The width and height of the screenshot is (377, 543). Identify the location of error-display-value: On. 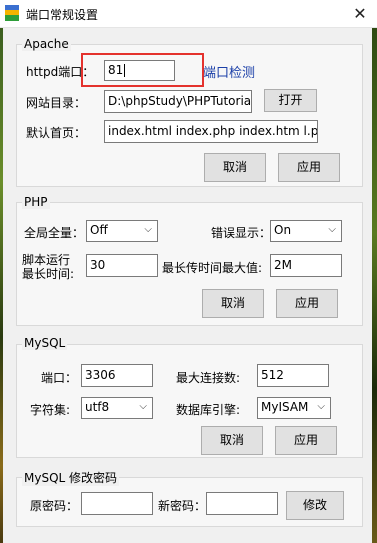
(283, 230).